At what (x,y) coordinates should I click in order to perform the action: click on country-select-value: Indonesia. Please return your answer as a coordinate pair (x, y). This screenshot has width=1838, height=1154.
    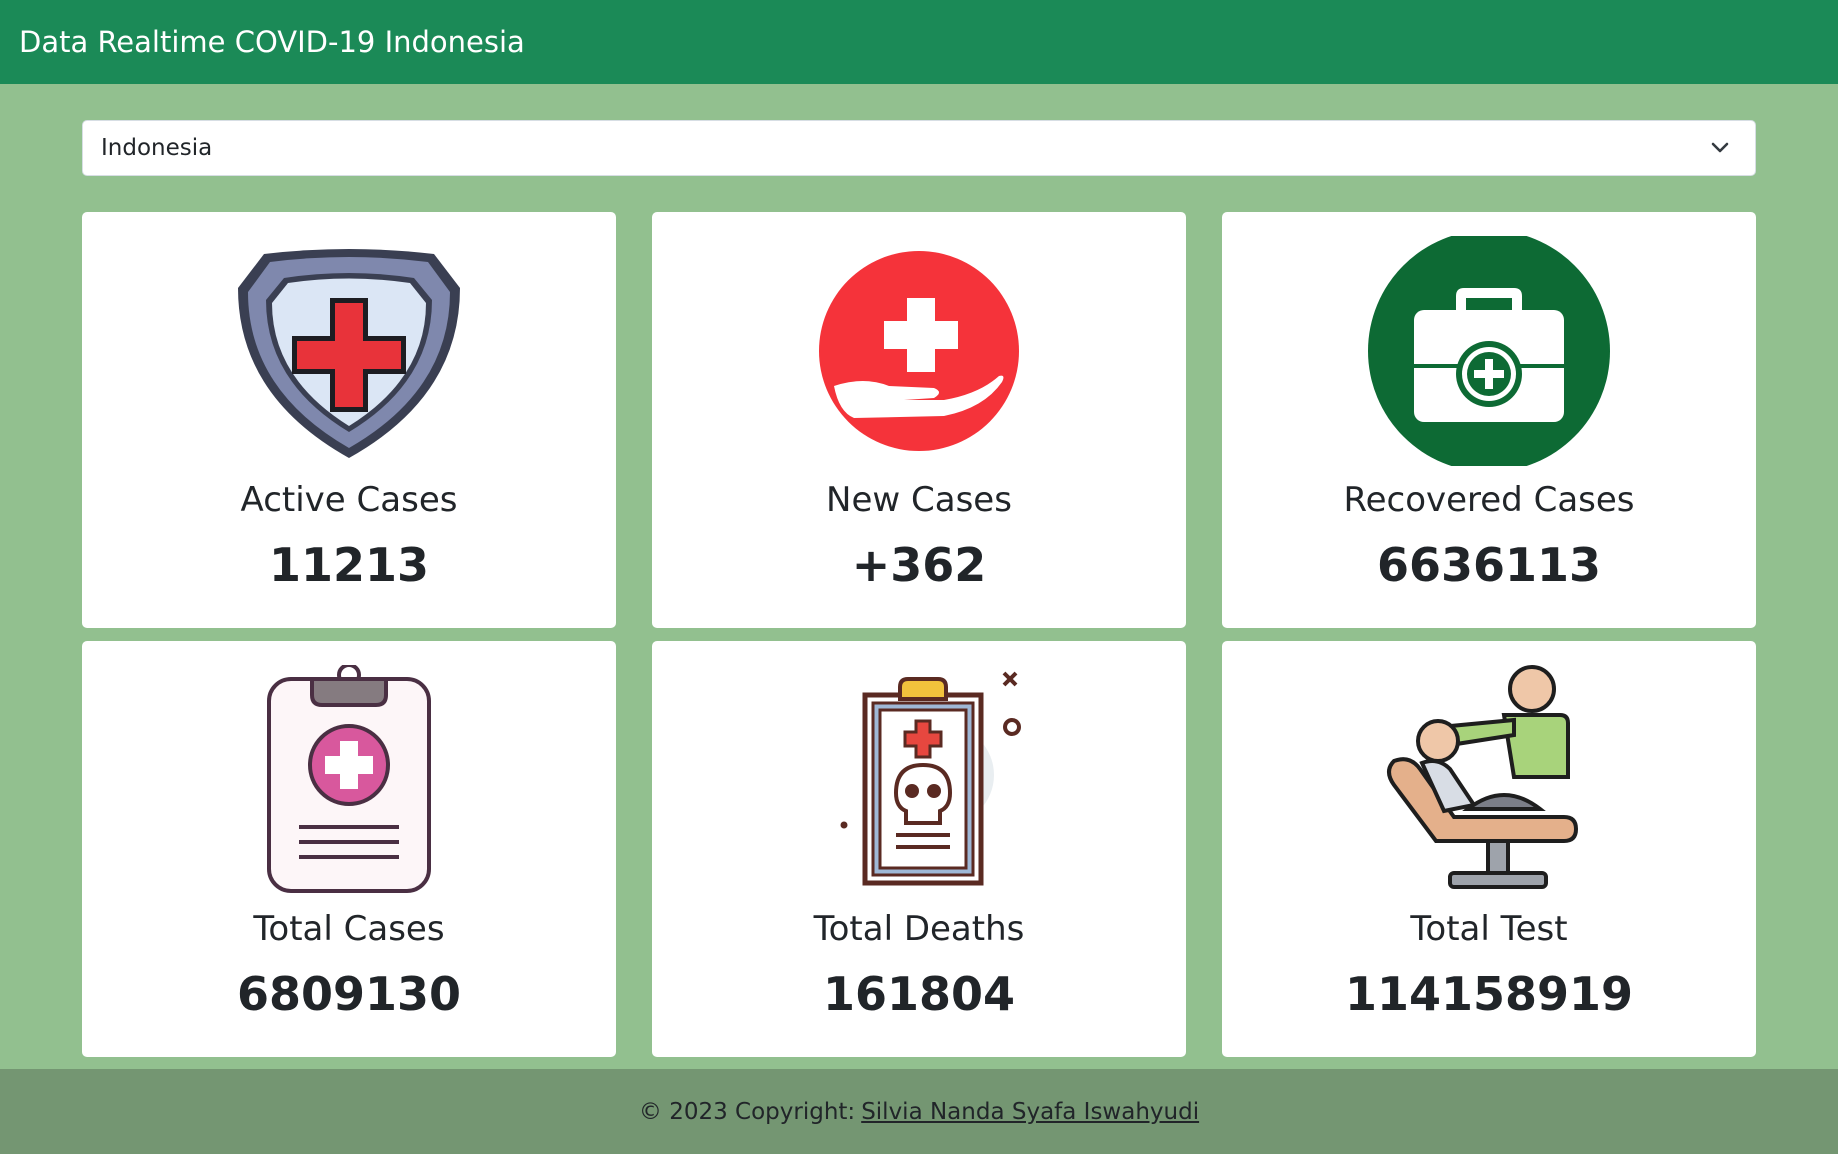
    Looking at the image, I should click on (157, 148).